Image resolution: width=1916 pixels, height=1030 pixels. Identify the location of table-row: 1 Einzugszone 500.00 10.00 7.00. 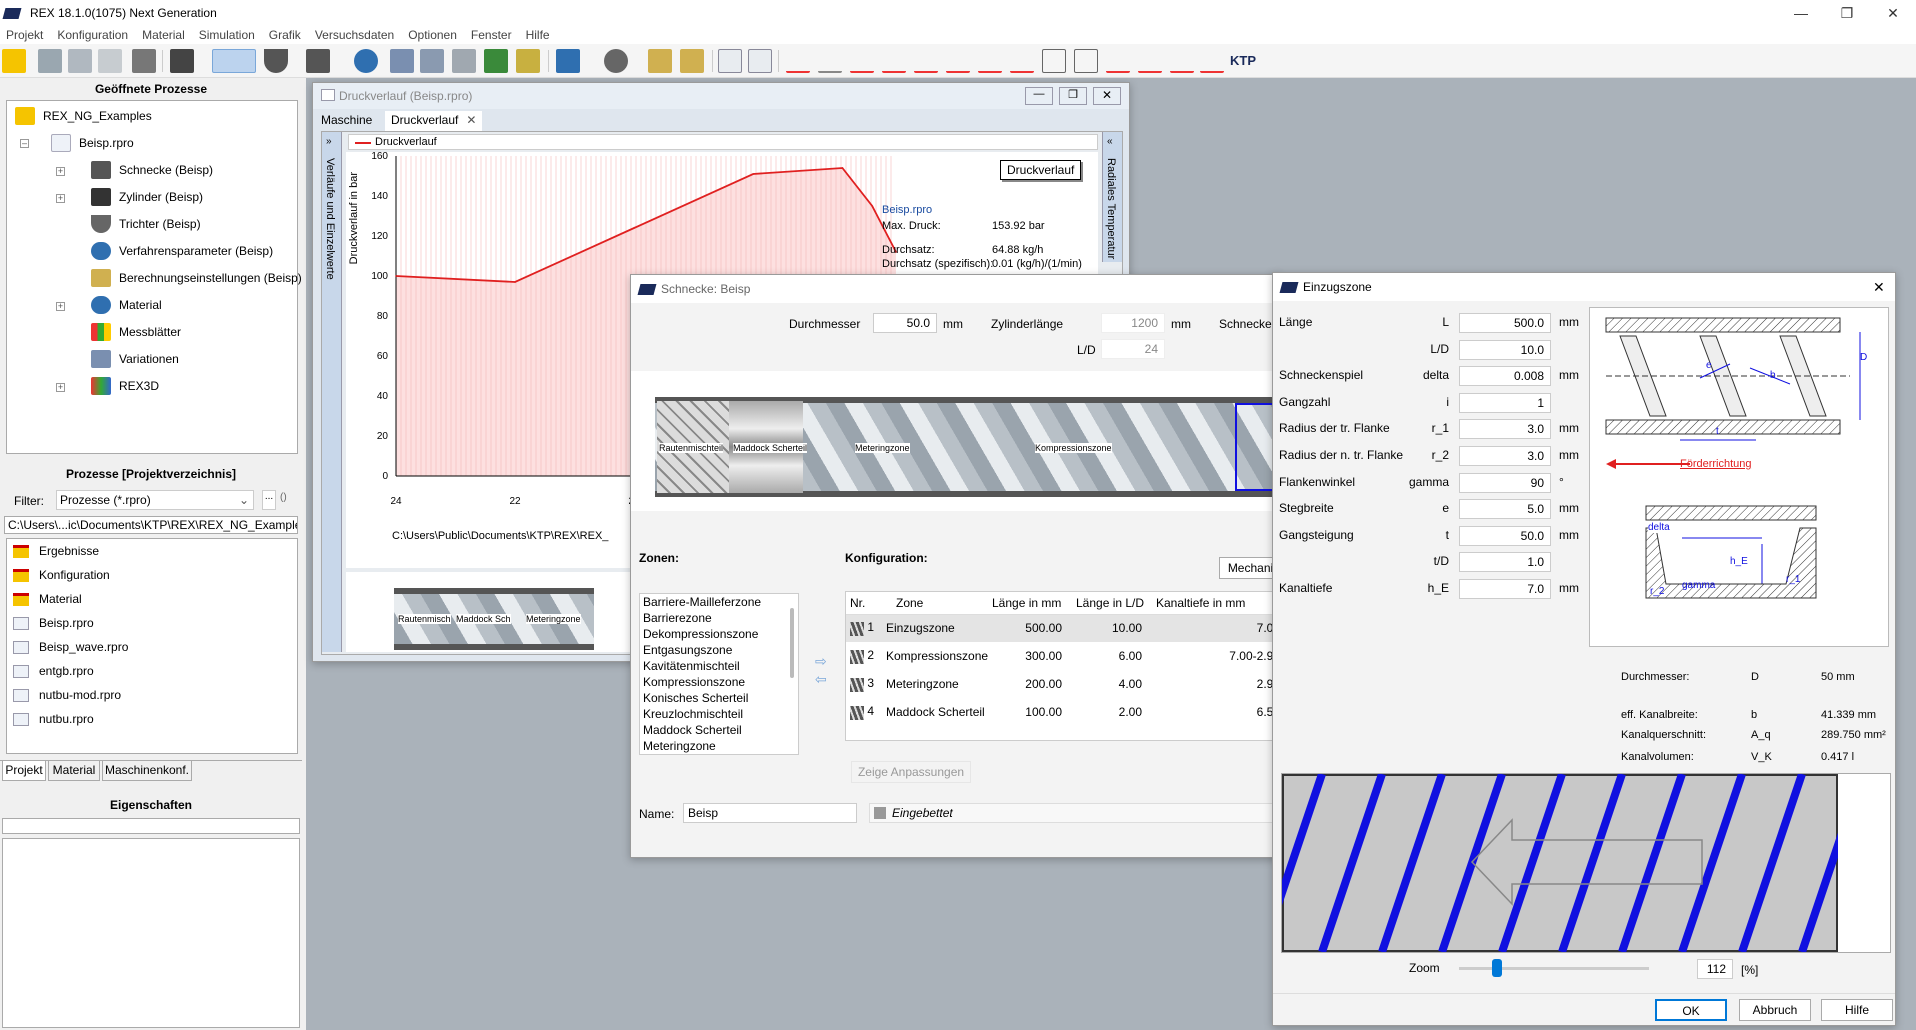
(1063, 628).